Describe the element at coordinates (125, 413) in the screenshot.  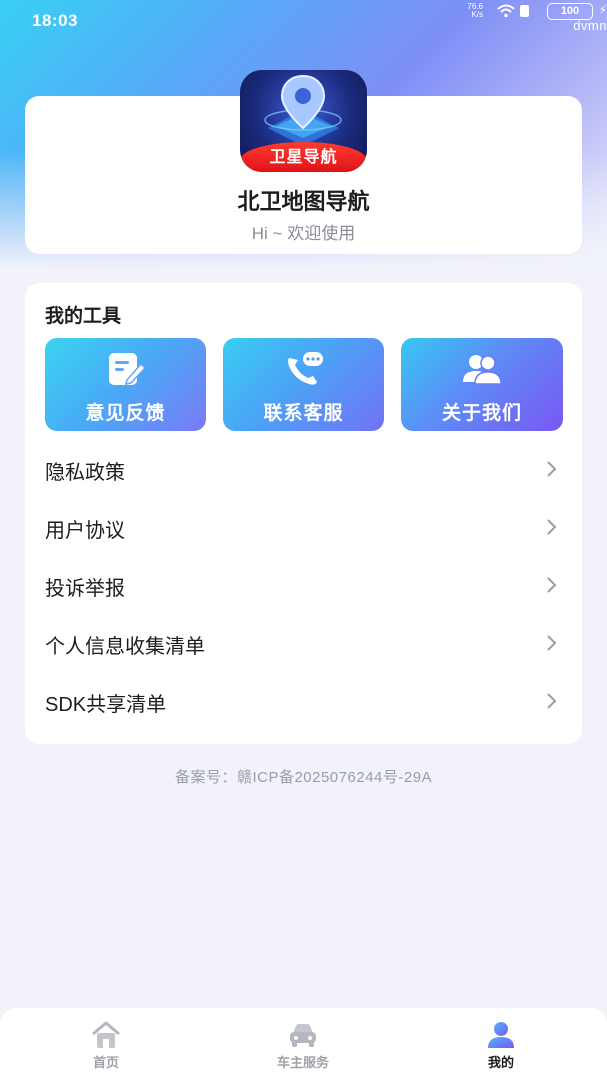
I see `feedback-label: 意见反馈` at that location.